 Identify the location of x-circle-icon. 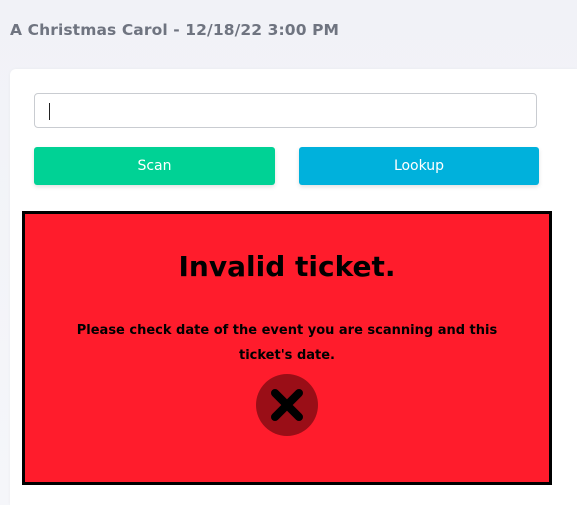
(287, 405).